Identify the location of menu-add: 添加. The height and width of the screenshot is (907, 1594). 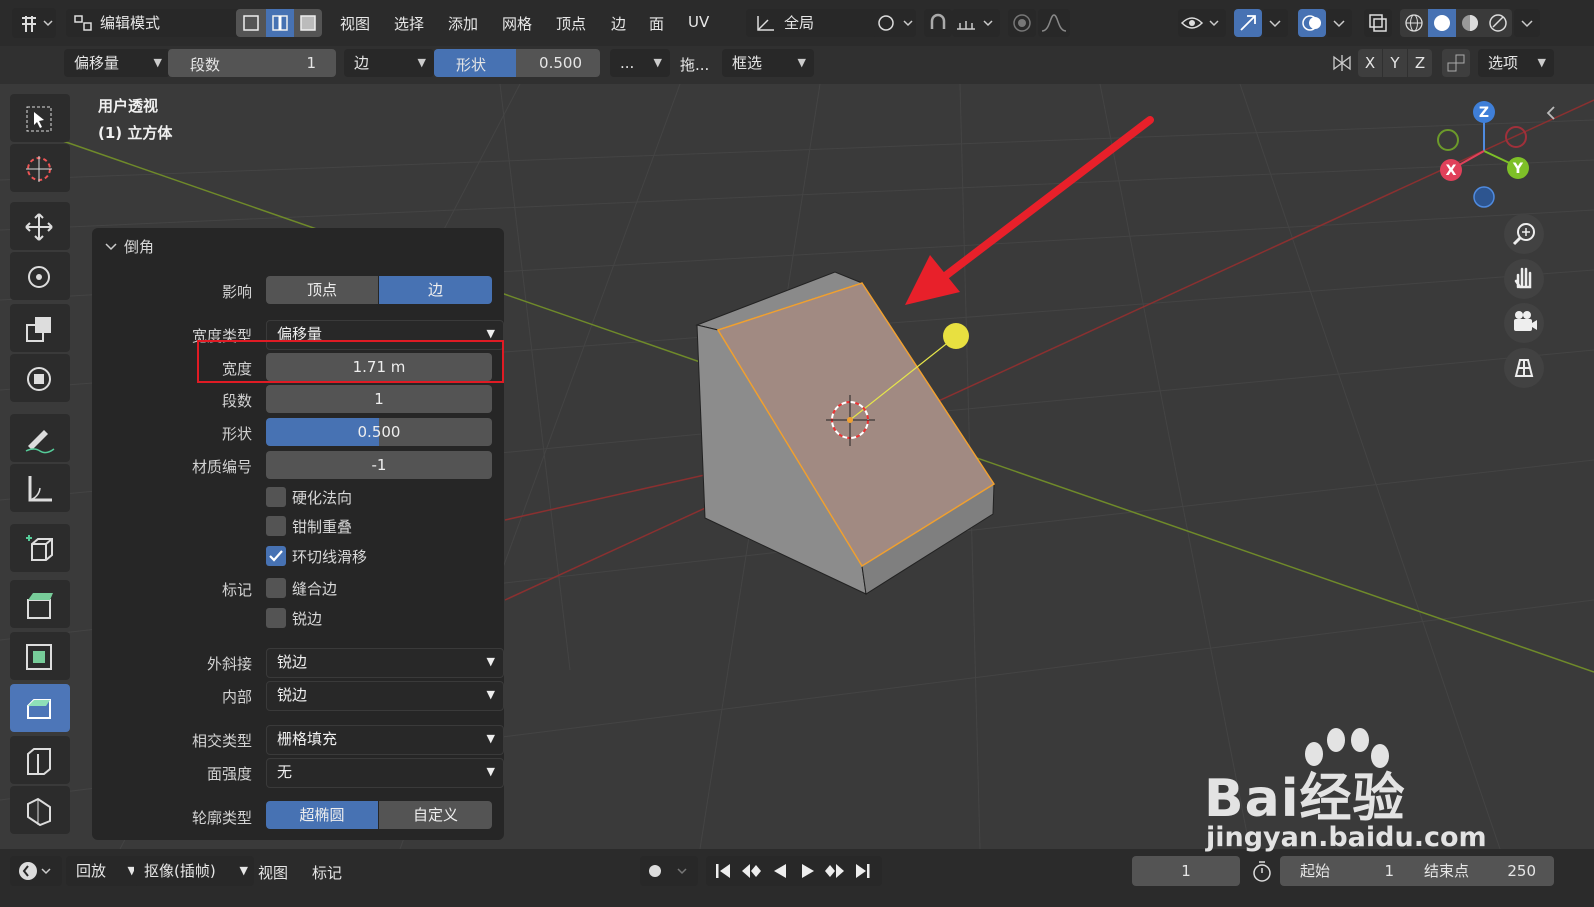
(463, 23).